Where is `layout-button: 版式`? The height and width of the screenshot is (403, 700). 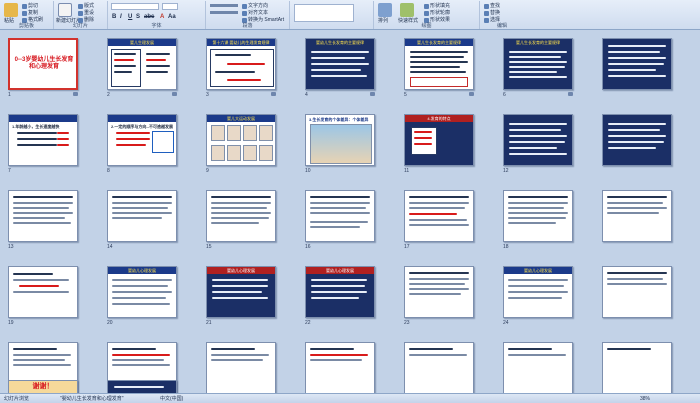
layout-button: 版式 is located at coordinates (86, 6).